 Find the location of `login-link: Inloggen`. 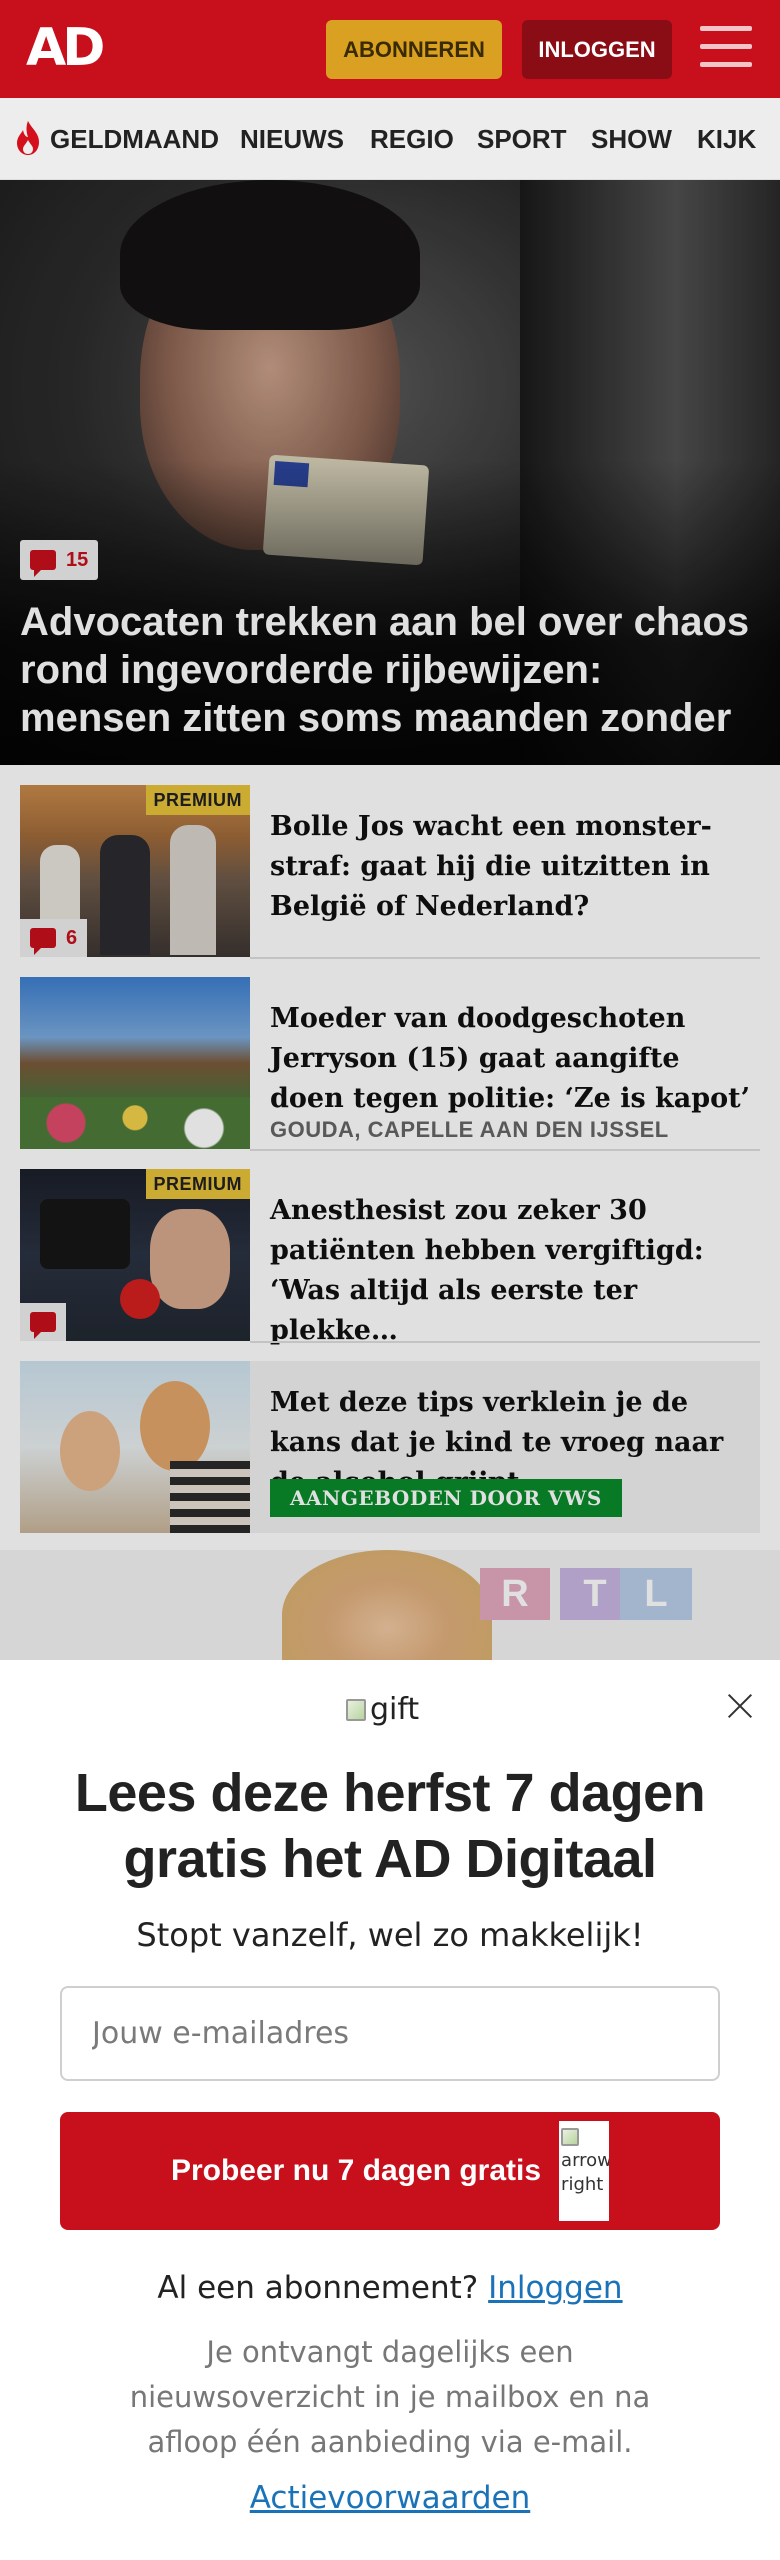

login-link: Inloggen is located at coordinates (555, 2288).